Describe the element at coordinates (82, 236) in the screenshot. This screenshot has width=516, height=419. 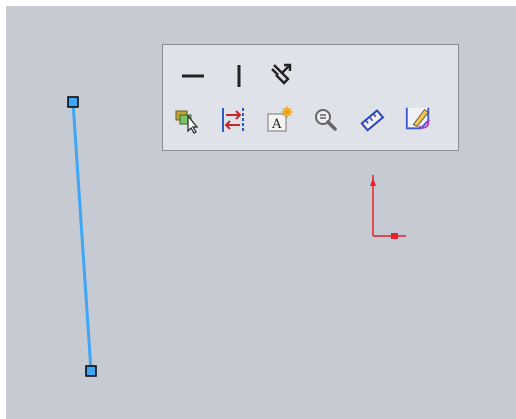
I see `sketch-line` at that location.